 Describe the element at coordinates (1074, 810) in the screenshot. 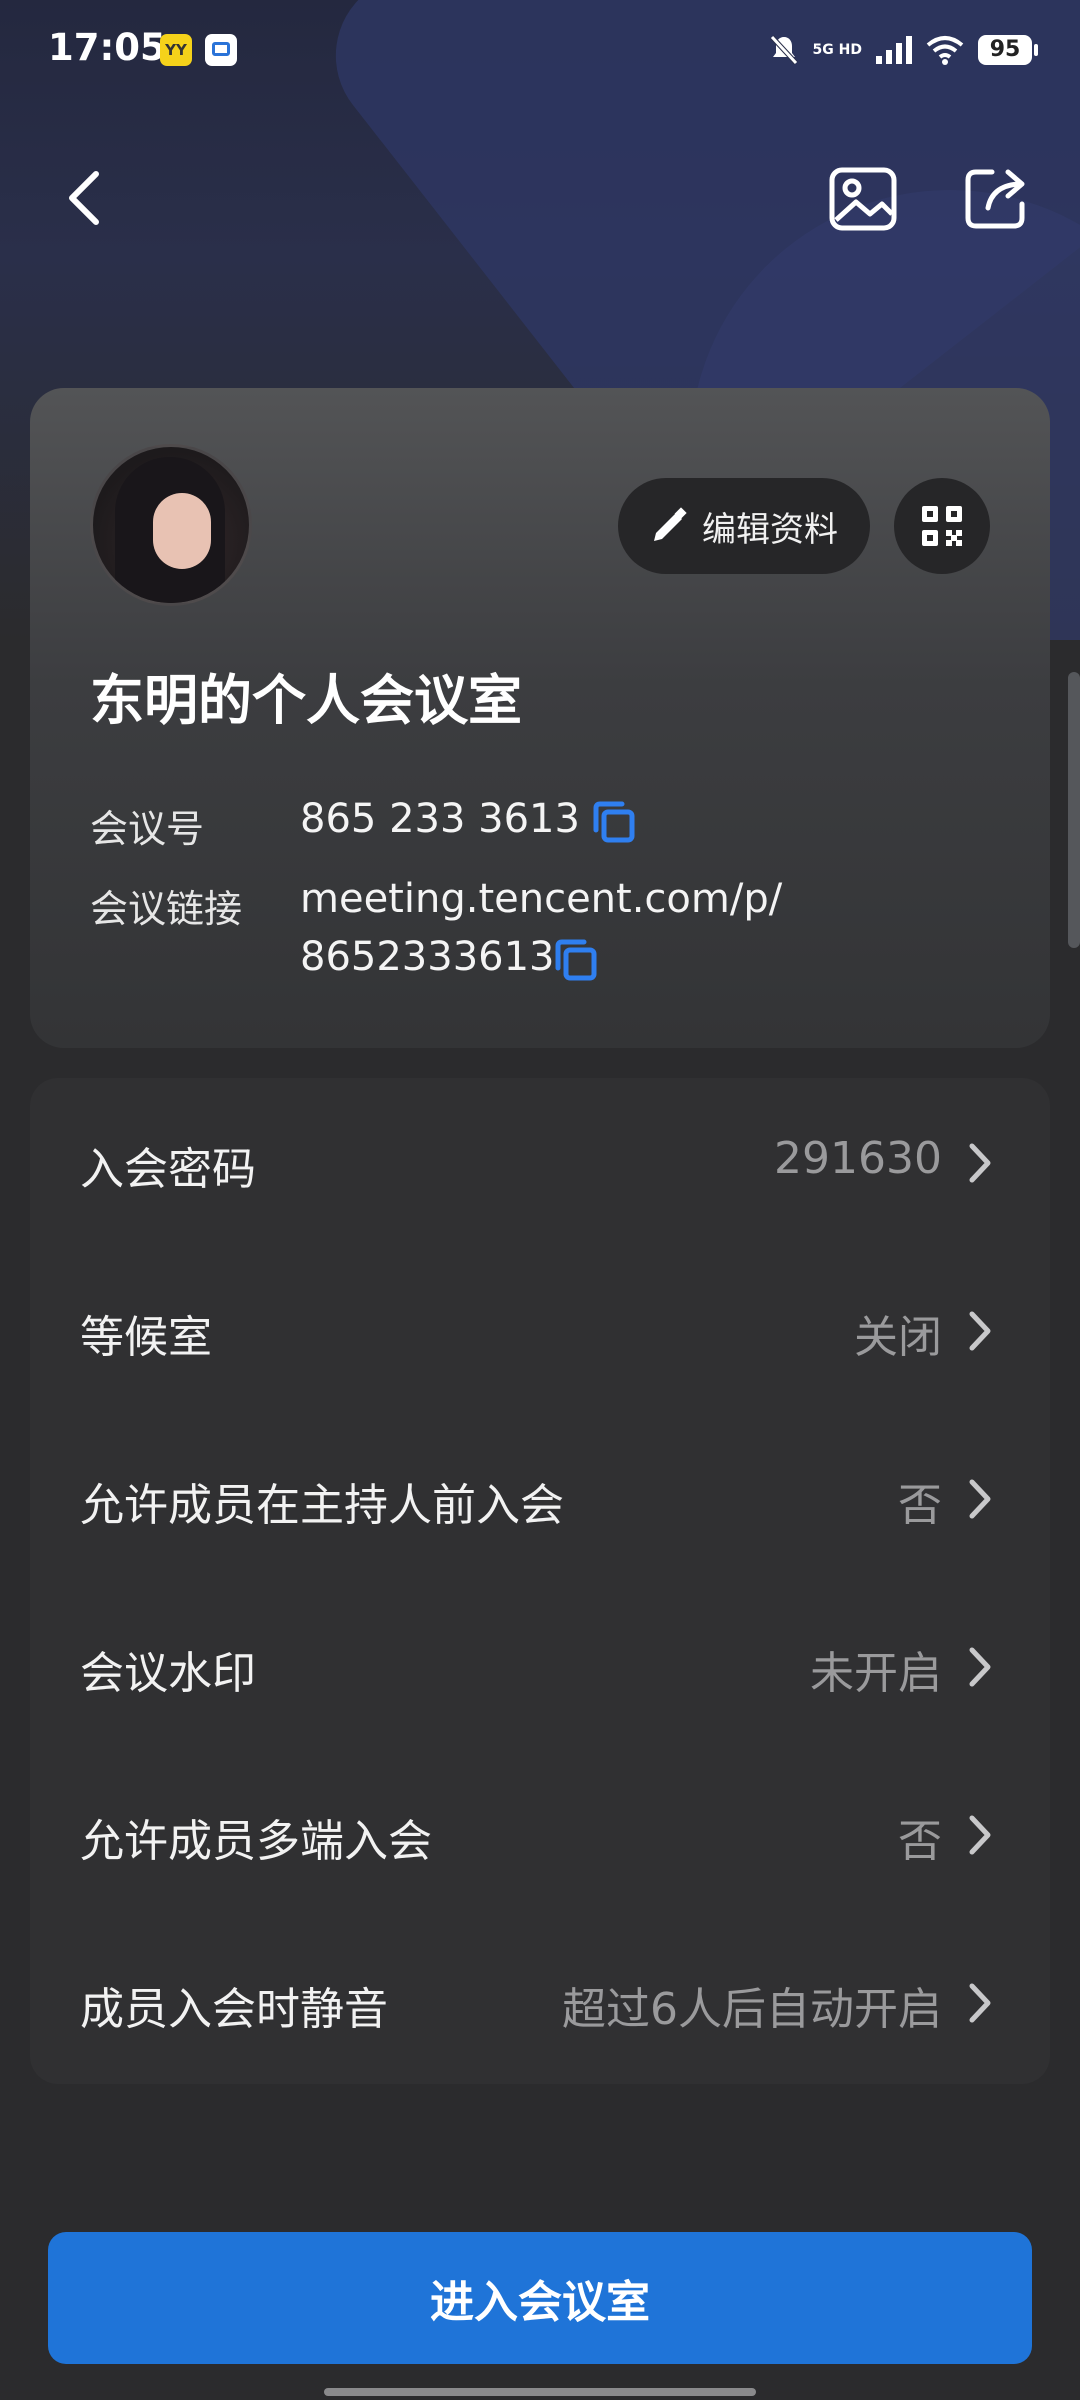

I see `scrollbar` at that location.